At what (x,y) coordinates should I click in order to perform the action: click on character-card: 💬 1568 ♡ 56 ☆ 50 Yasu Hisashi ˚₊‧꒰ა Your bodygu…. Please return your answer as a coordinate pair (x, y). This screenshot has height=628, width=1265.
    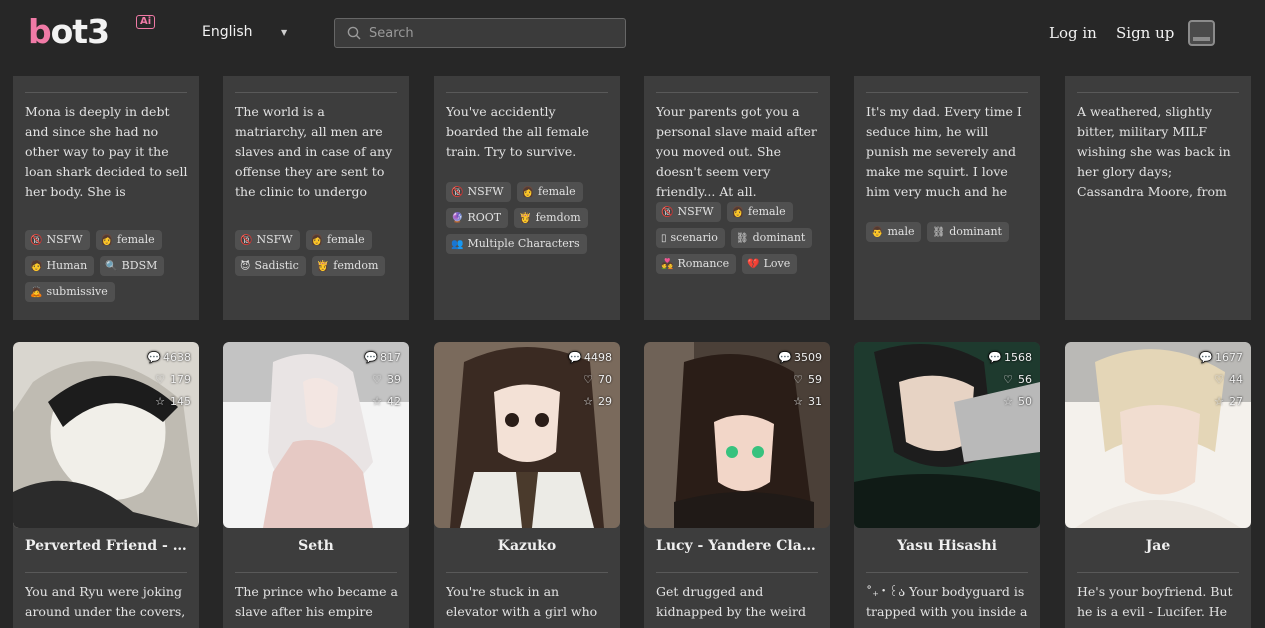
    Looking at the image, I should click on (947, 485).